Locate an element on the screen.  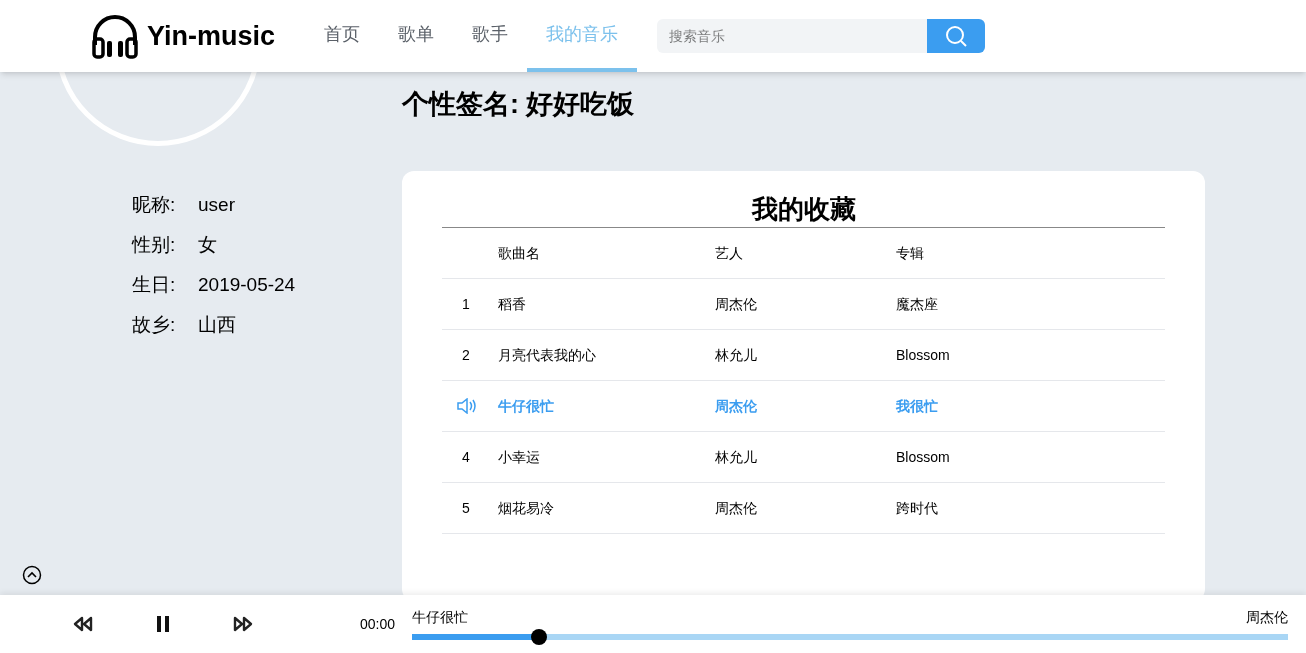
search-field: 搜索音乐 is located at coordinates (792, 36).